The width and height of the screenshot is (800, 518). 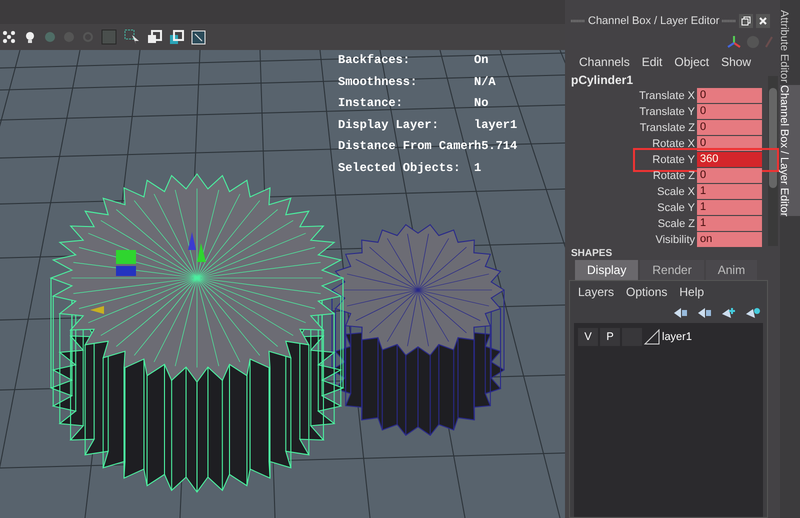 What do you see at coordinates (681, 313) in the screenshot?
I see `layer-up-icon` at bounding box center [681, 313].